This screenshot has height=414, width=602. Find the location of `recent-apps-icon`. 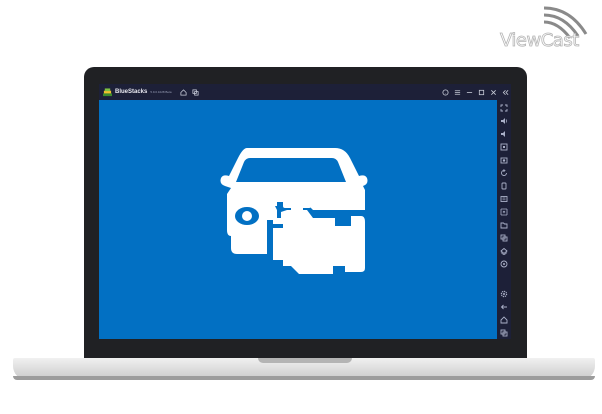

recent-apps-icon is located at coordinates (504, 333).